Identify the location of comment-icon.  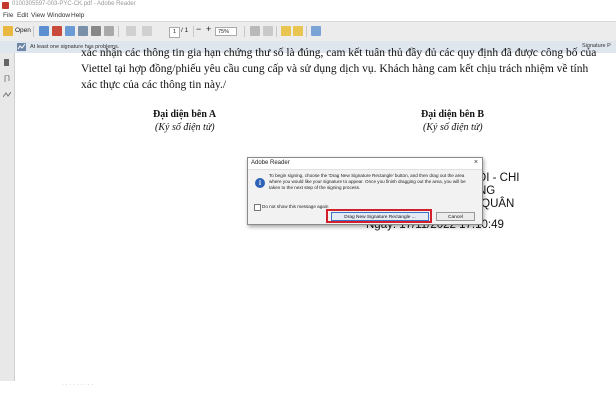
(286, 31).